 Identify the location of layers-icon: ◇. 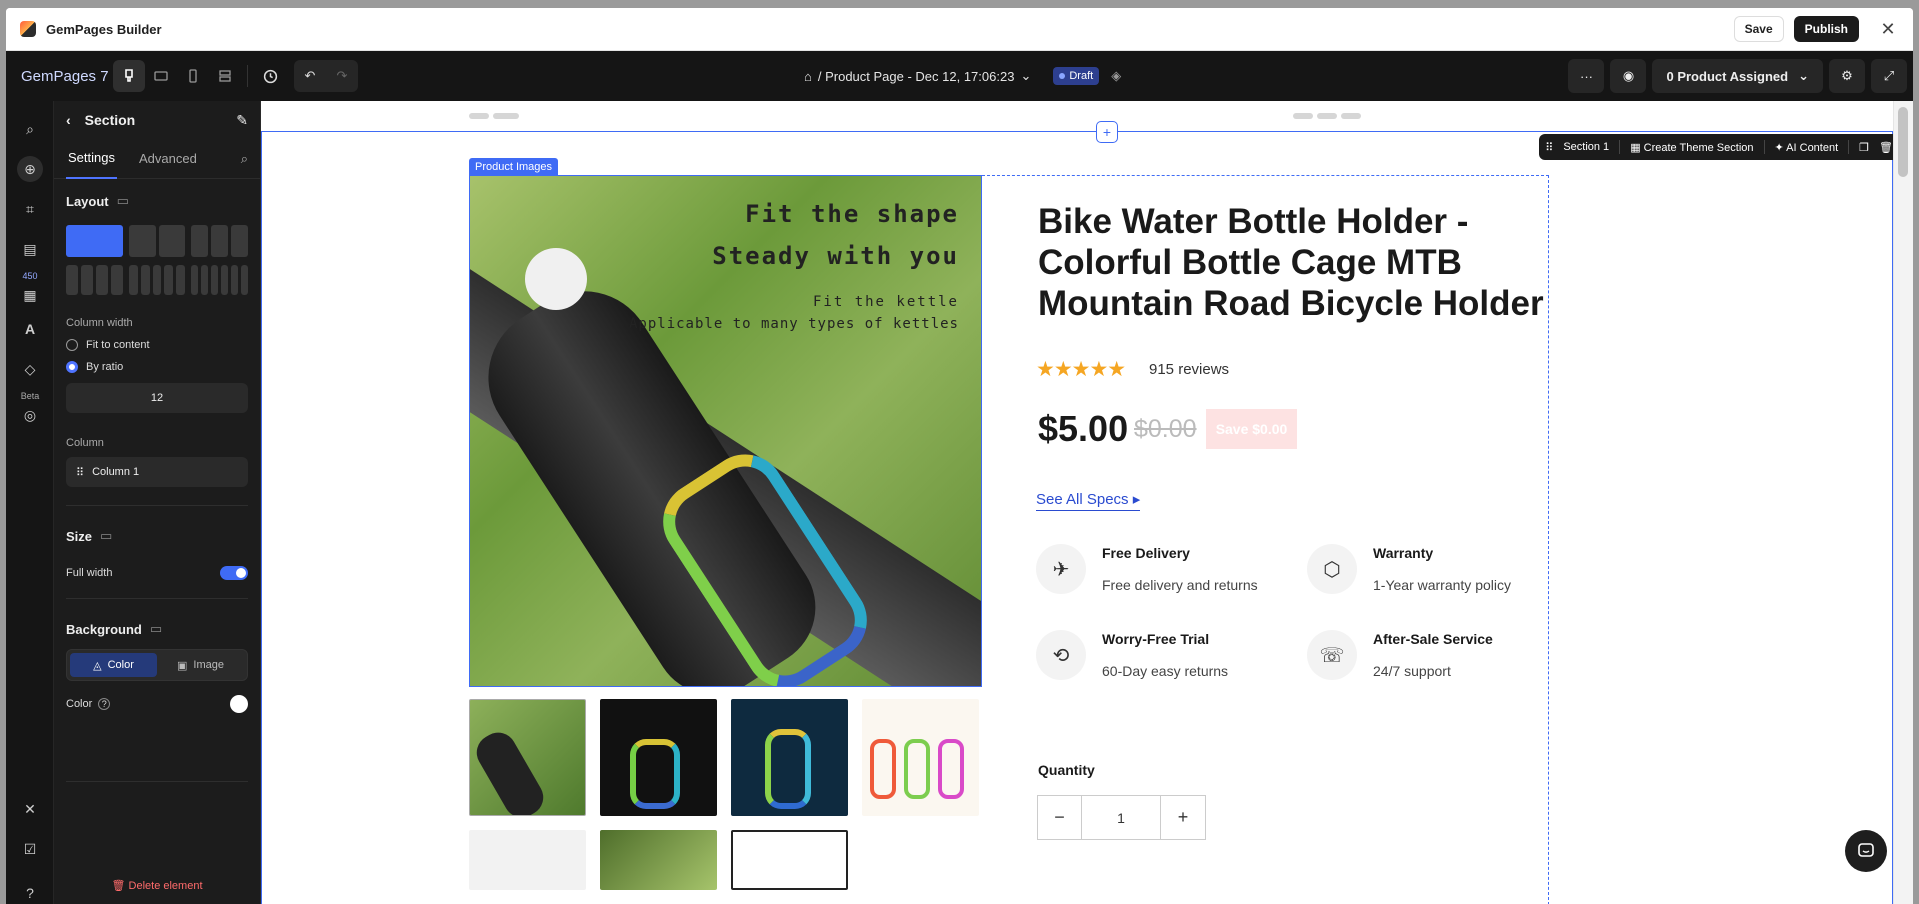
(30, 369).